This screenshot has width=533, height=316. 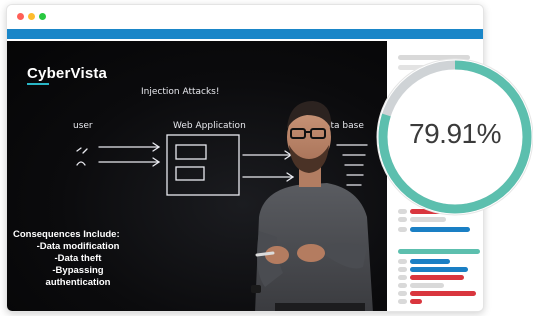 What do you see at coordinates (20, 16) in the screenshot?
I see `close-window-button` at bounding box center [20, 16].